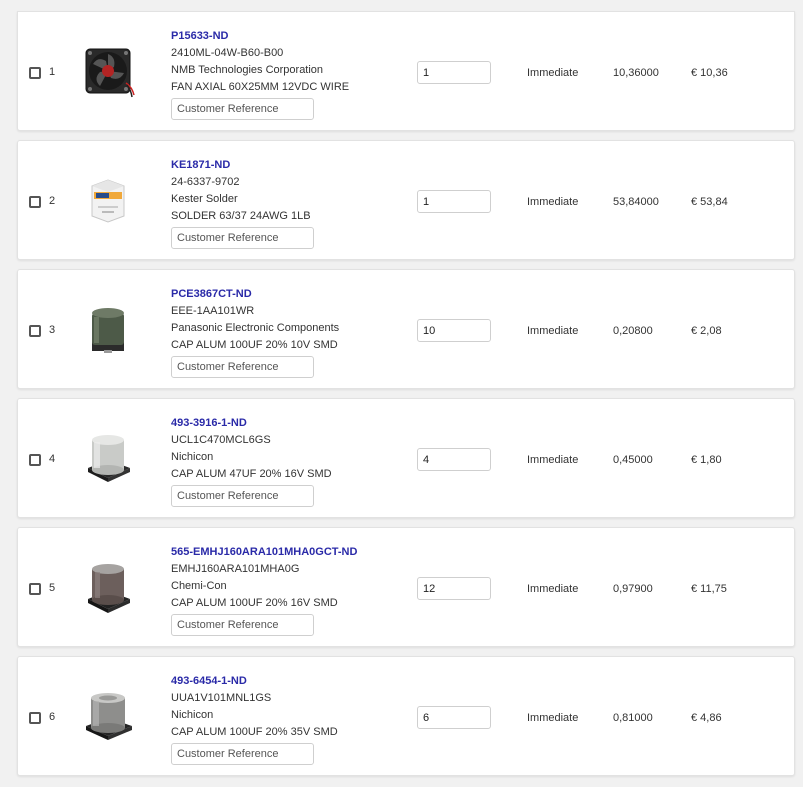  Describe the element at coordinates (255, 328) in the screenshot. I see `manufacturer-name: Panasonic Electronic Components` at that location.